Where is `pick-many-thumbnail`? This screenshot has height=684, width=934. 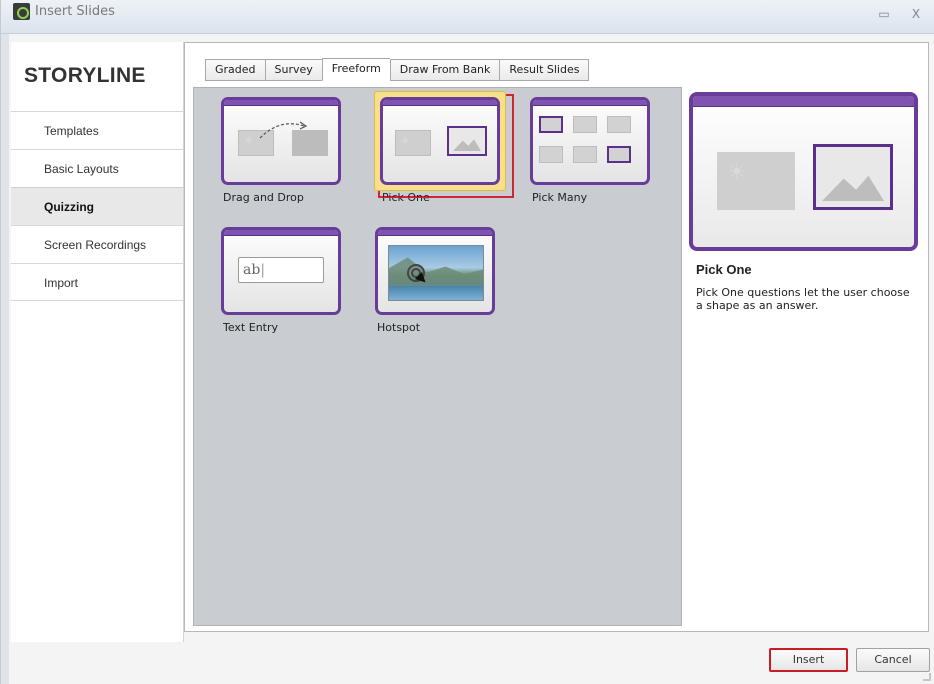 pick-many-thumbnail is located at coordinates (590, 141).